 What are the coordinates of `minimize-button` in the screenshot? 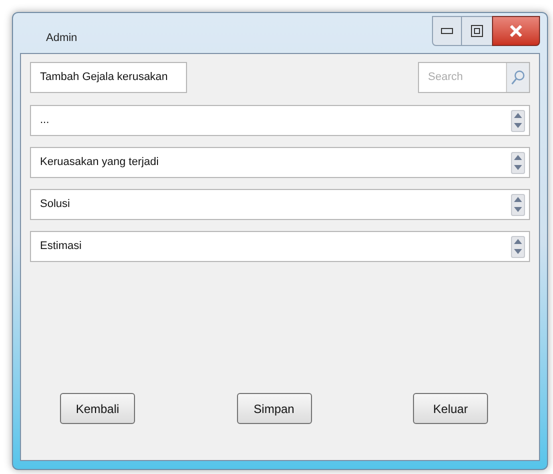 It's located at (447, 31).